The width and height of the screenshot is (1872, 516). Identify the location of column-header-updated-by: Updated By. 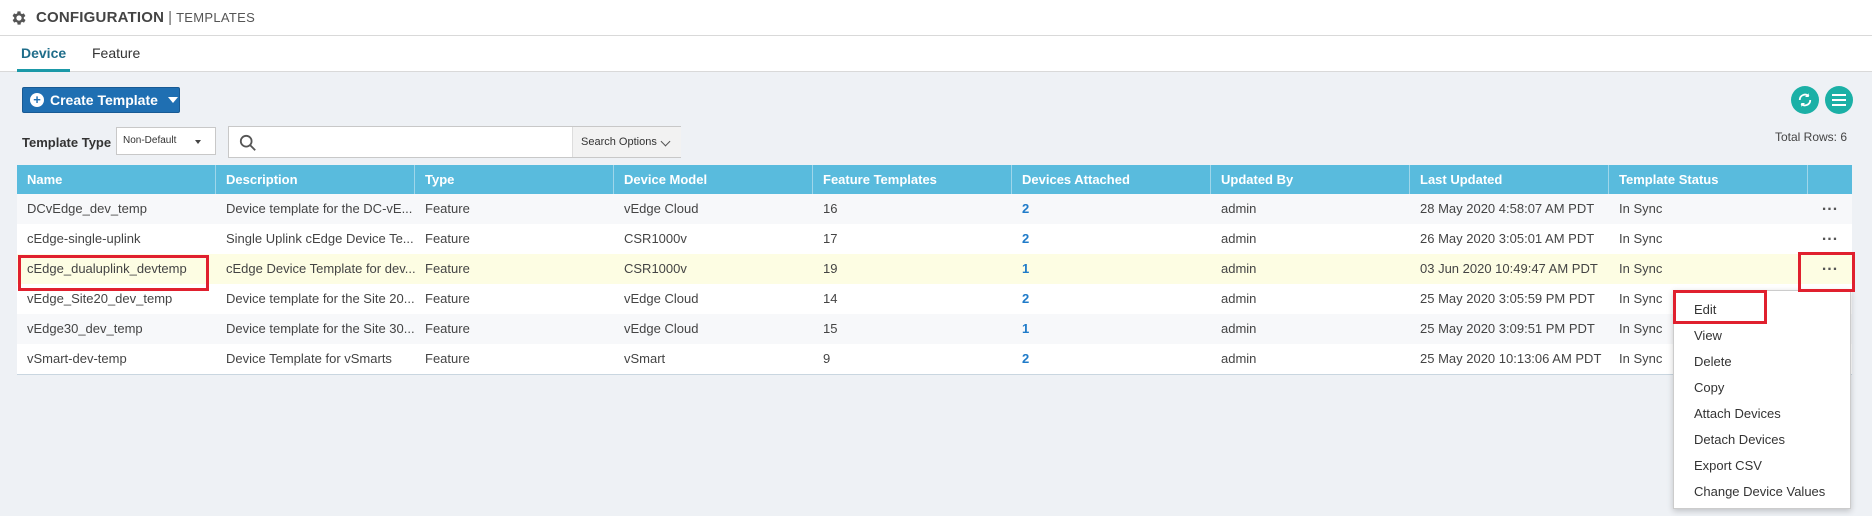
(1310, 179).